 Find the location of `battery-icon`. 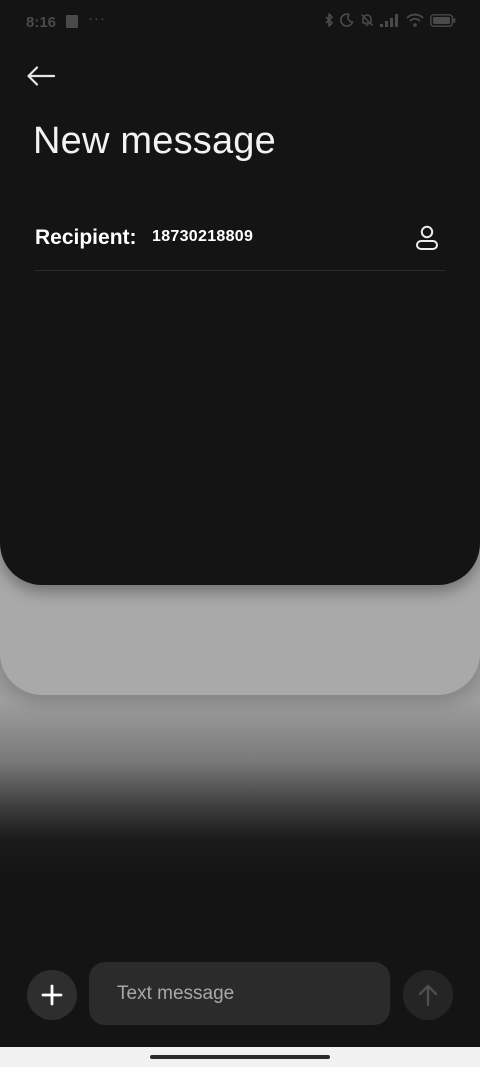

battery-icon is located at coordinates (443, 20).